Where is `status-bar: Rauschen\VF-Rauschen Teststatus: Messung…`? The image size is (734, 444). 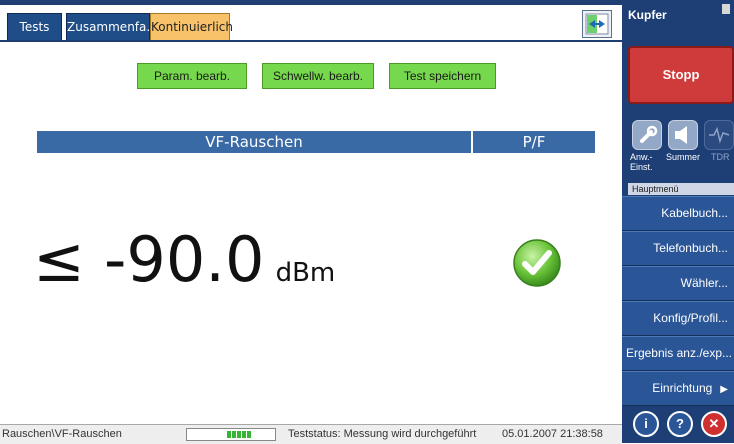 status-bar: Rauschen\VF-Rauschen Teststatus: Messung… is located at coordinates (311, 434).